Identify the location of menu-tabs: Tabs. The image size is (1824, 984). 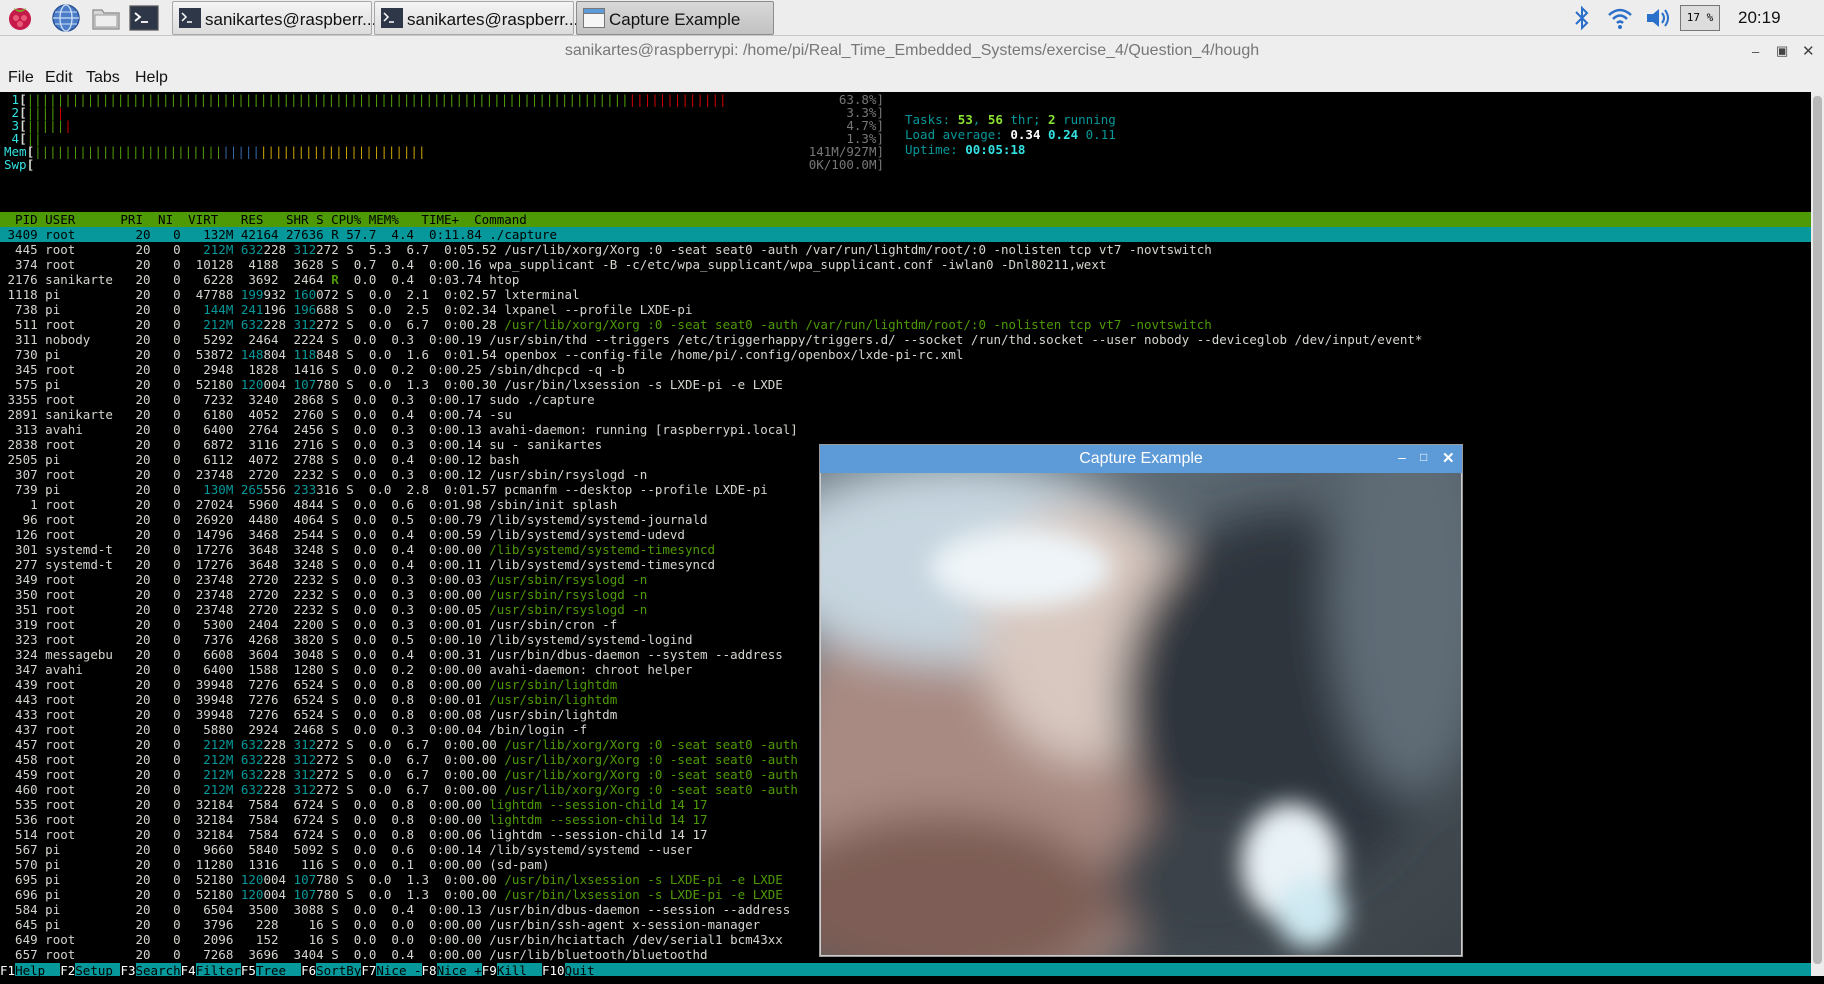
(103, 78).